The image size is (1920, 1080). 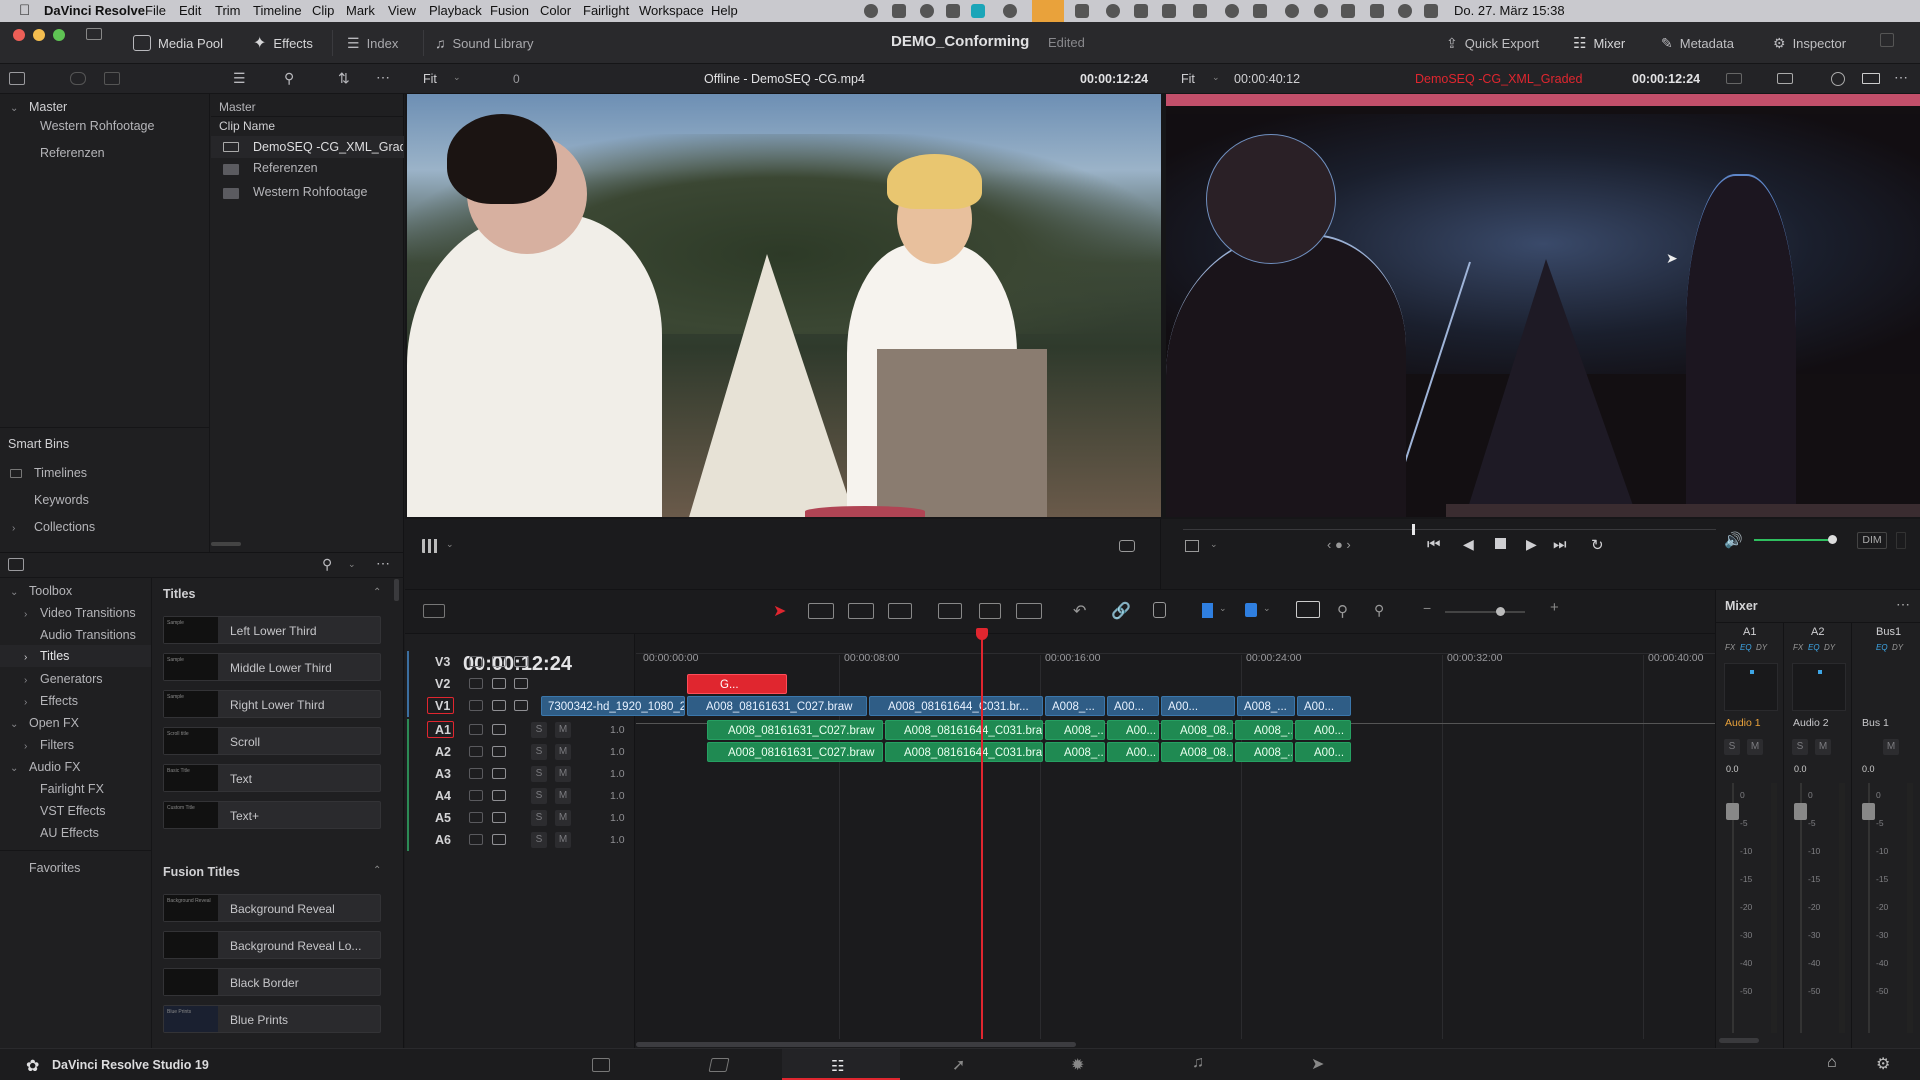 What do you see at coordinates (719, 1065) in the screenshot?
I see `cut-page-icon` at bounding box center [719, 1065].